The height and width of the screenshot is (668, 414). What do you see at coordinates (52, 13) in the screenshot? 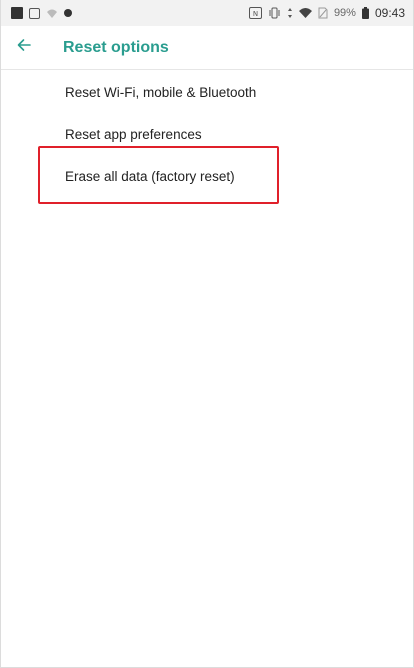
I see `wifi-off-icon` at bounding box center [52, 13].